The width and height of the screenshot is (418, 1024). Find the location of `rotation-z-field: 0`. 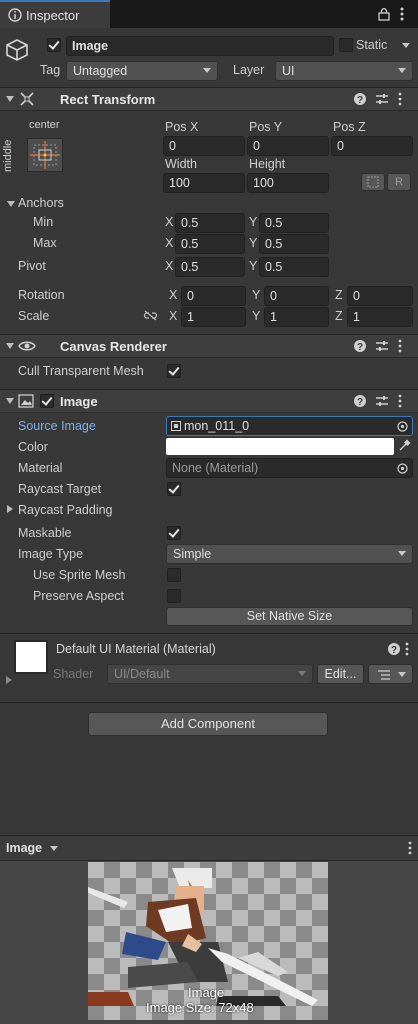

rotation-z-field: 0 is located at coordinates (380, 296).